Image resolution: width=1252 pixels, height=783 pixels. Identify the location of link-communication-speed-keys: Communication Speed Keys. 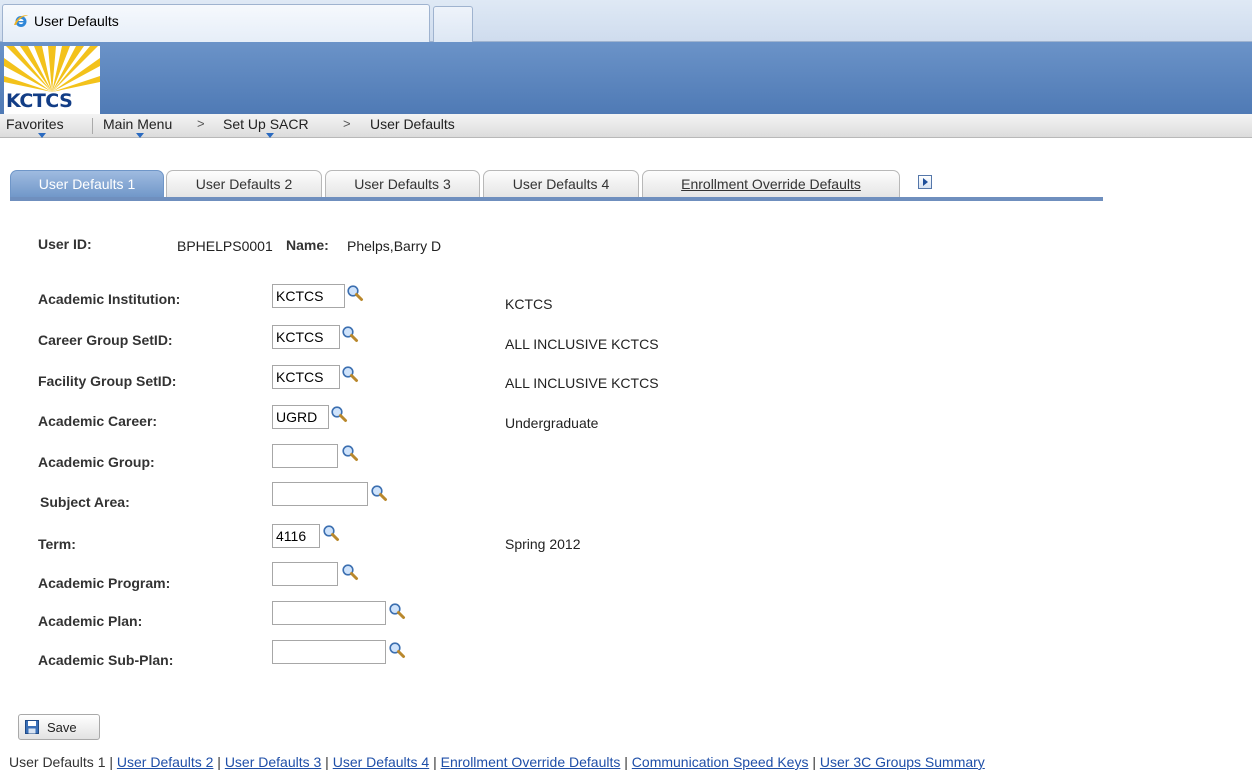
(720, 762).